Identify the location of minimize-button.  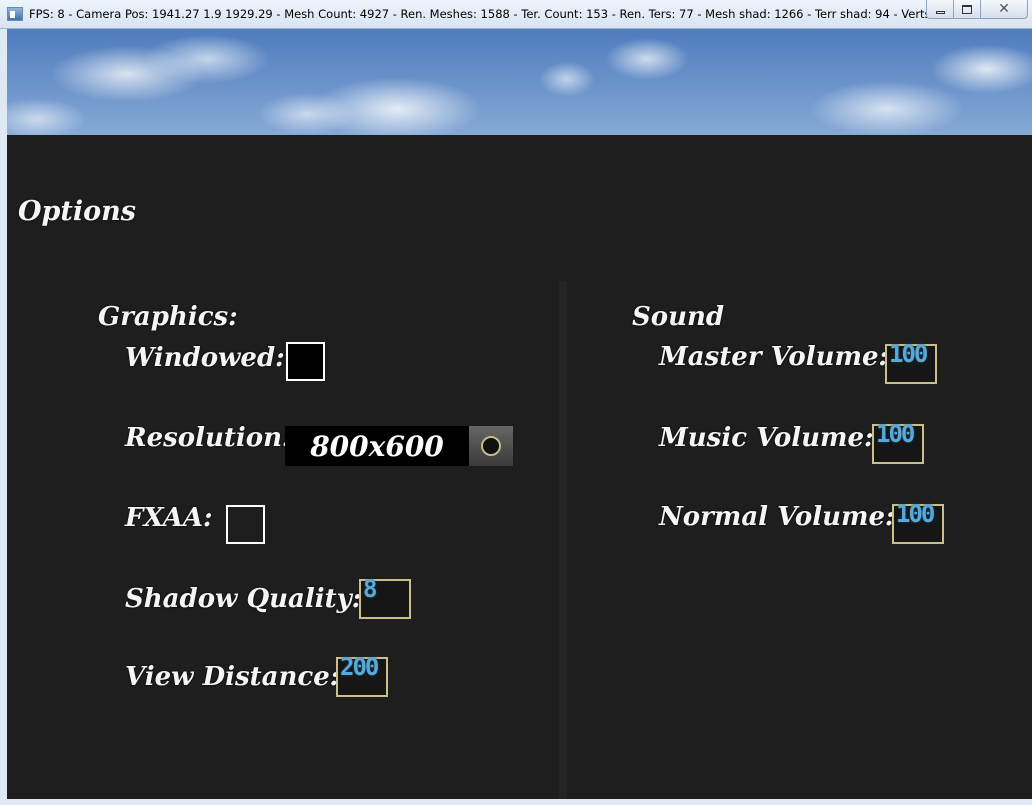
(940, 9).